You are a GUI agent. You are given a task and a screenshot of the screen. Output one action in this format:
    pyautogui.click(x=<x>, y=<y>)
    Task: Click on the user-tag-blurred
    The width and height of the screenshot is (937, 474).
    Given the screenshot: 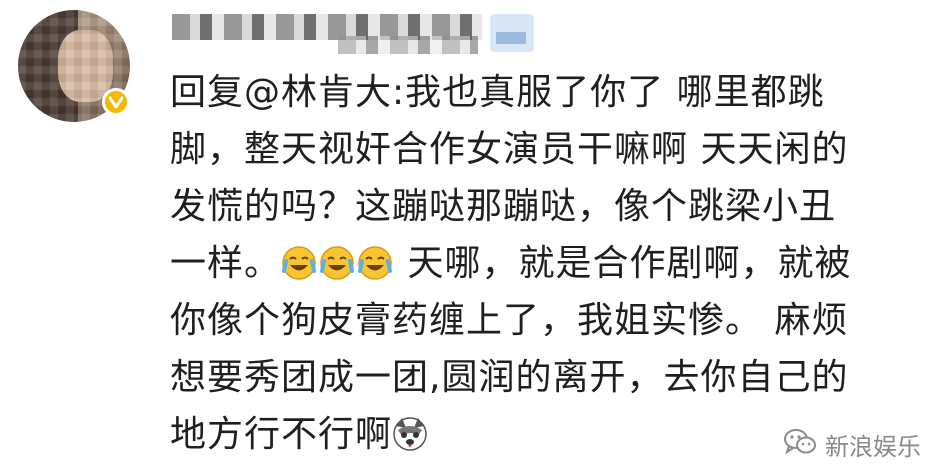 What is the action you would take?
    pyautogui.click(x=512, y=33)
    